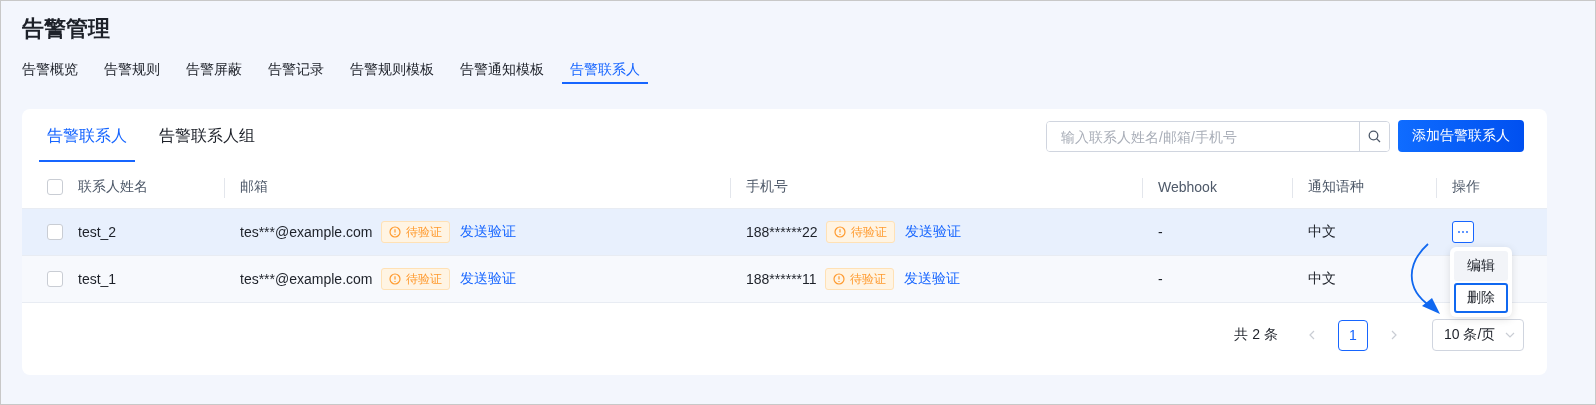  I want to click on select-all-checkbox, so click(55, 187).